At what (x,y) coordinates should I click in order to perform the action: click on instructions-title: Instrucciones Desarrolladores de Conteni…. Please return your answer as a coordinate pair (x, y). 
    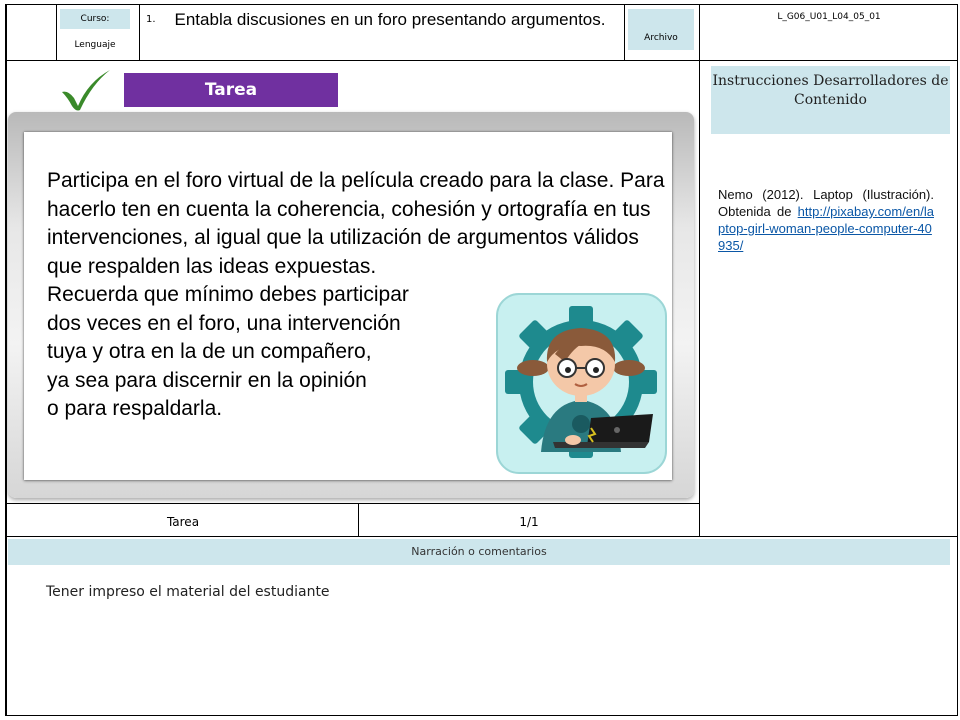
    Looking at the image, I should click on (830, 100).